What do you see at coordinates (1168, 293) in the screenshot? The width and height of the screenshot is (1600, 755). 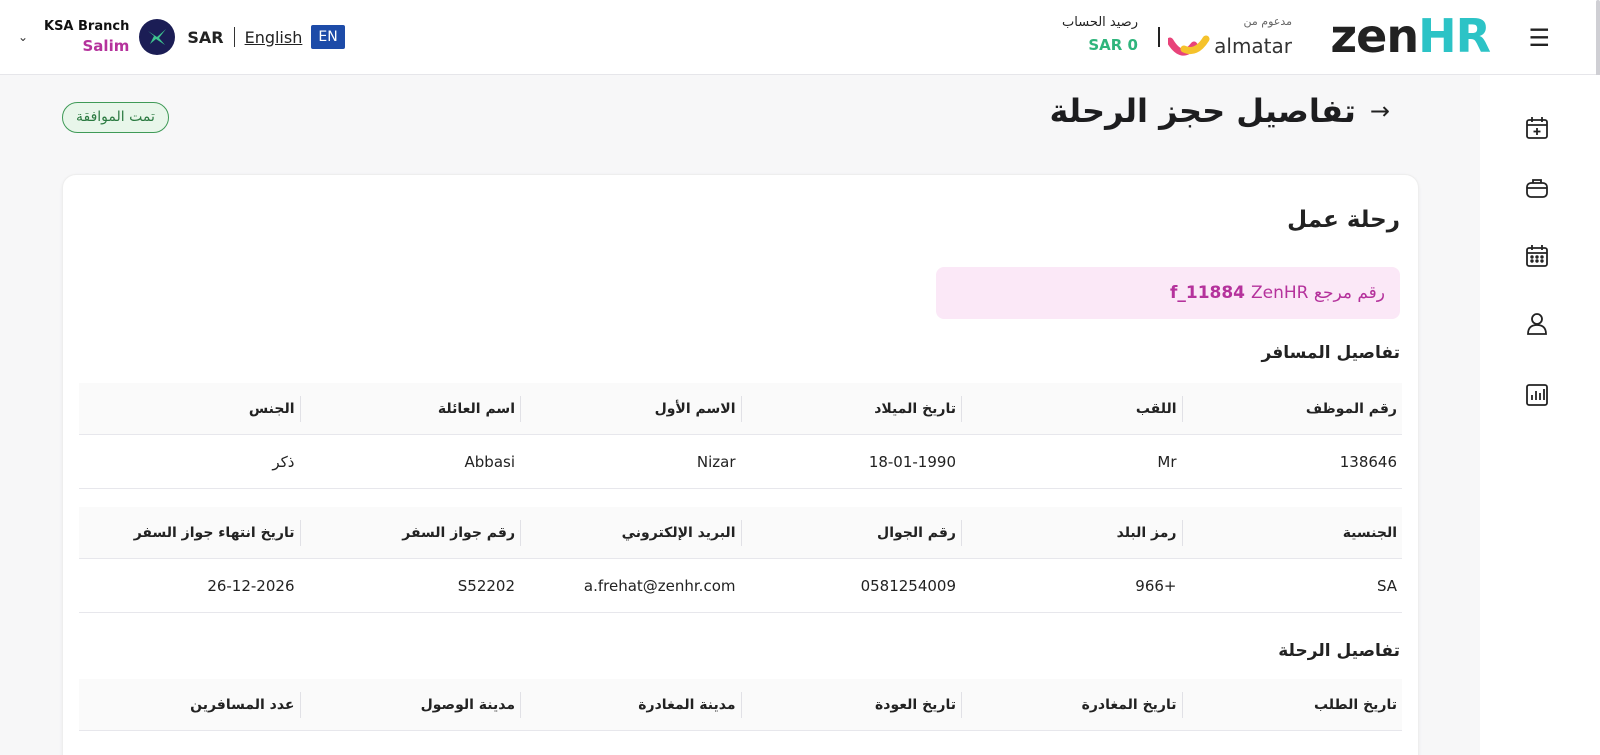 I see `reference-box: رقم مرجع ZenHR 11884_f` at bounding box center [1168, 293].